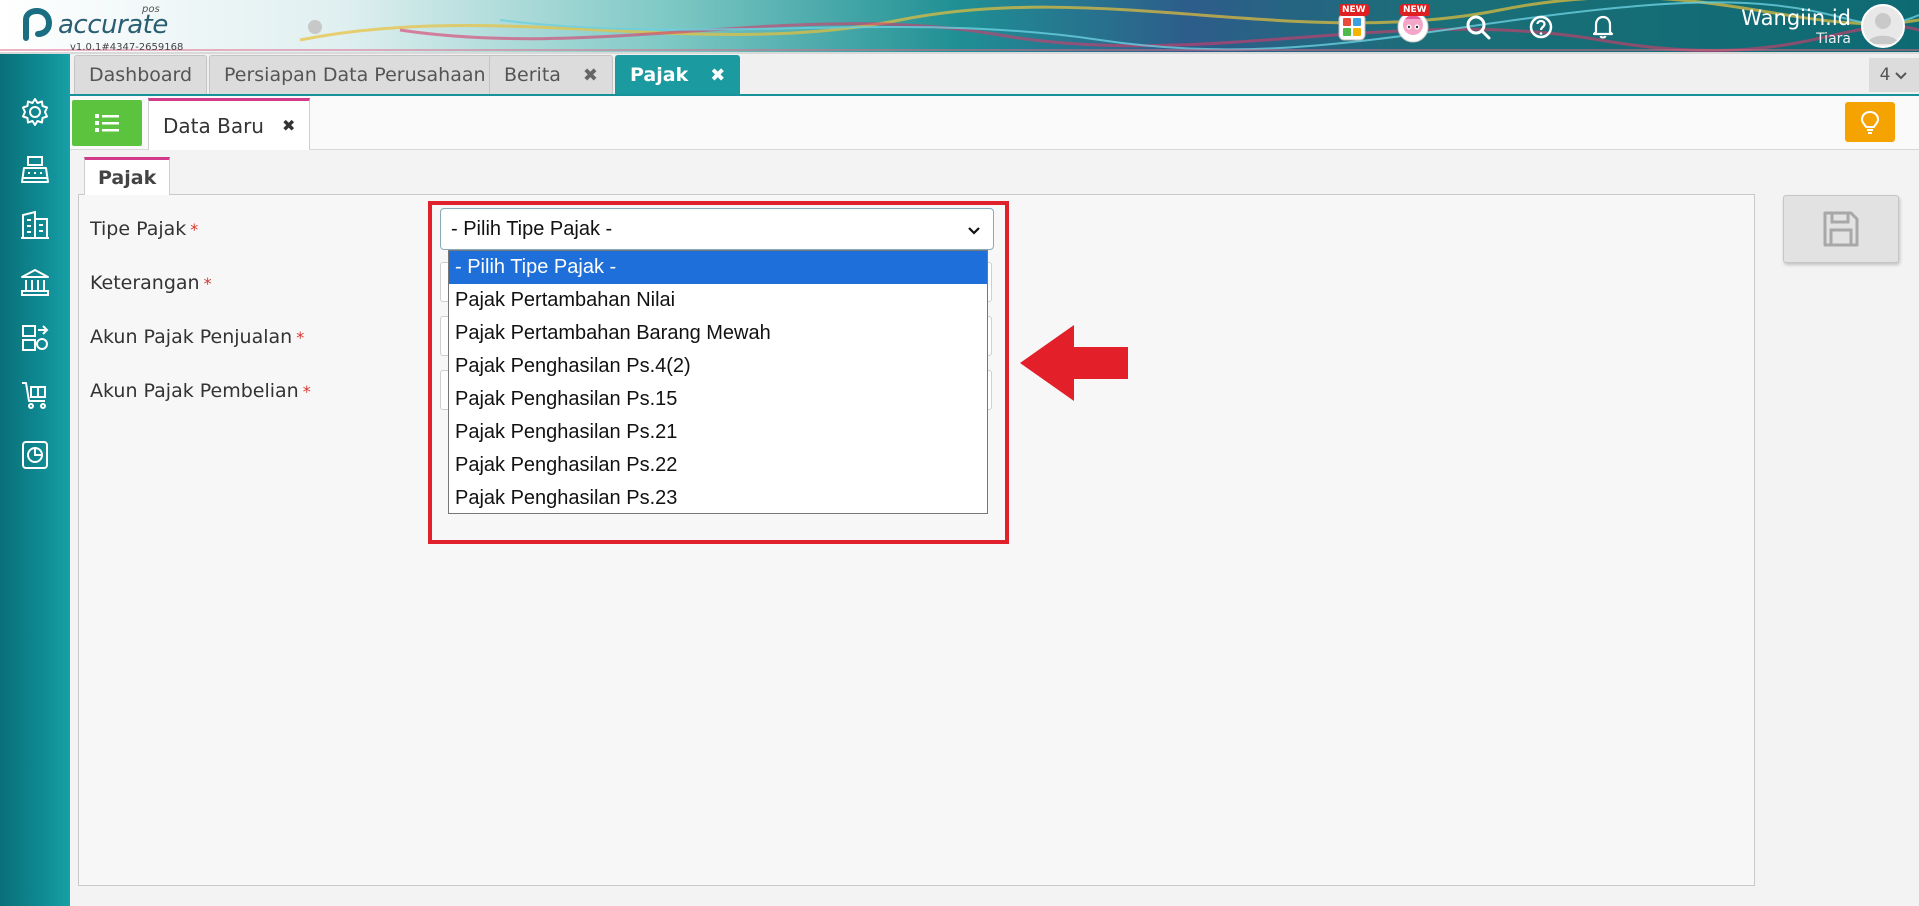 The width and height of the screenshot is (1919, 906). I want to click on search-icon, so click(1478, 27).